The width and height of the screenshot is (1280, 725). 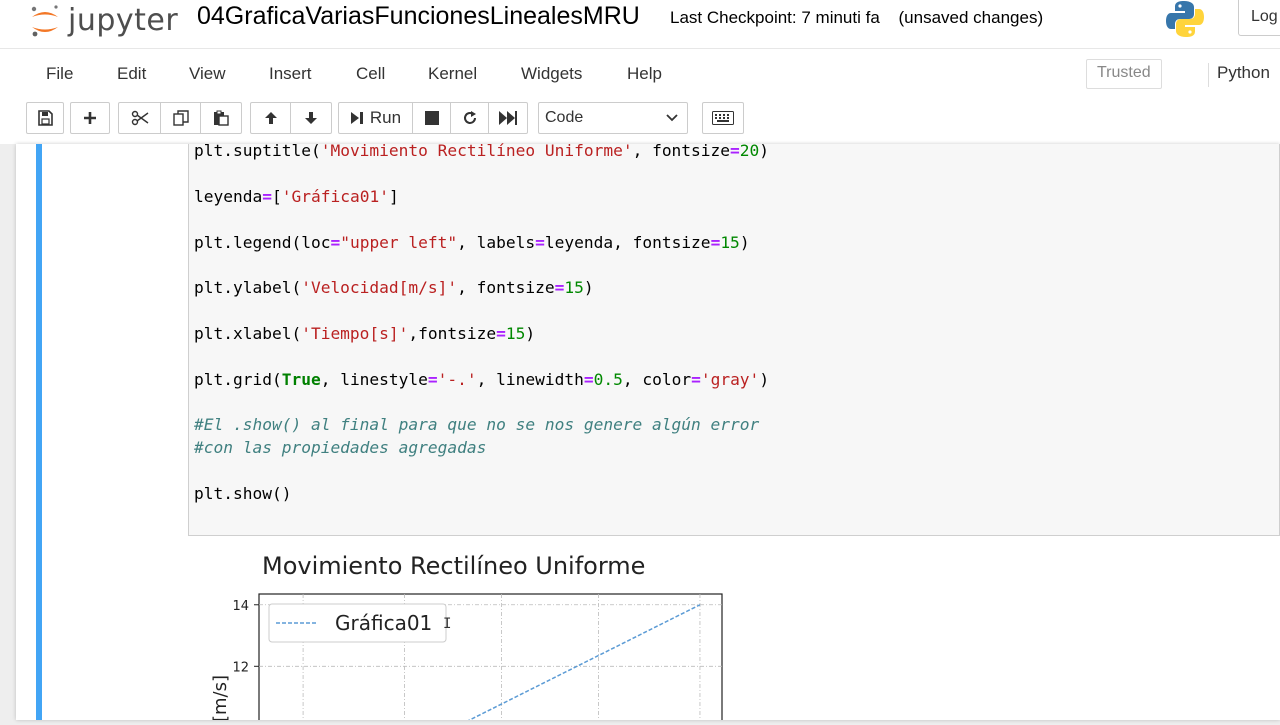 What do you see at coordinates (971, 17) in the screenshot?
I see `autosave-status: (unsaved changes)` at bounding box center [971, 17].